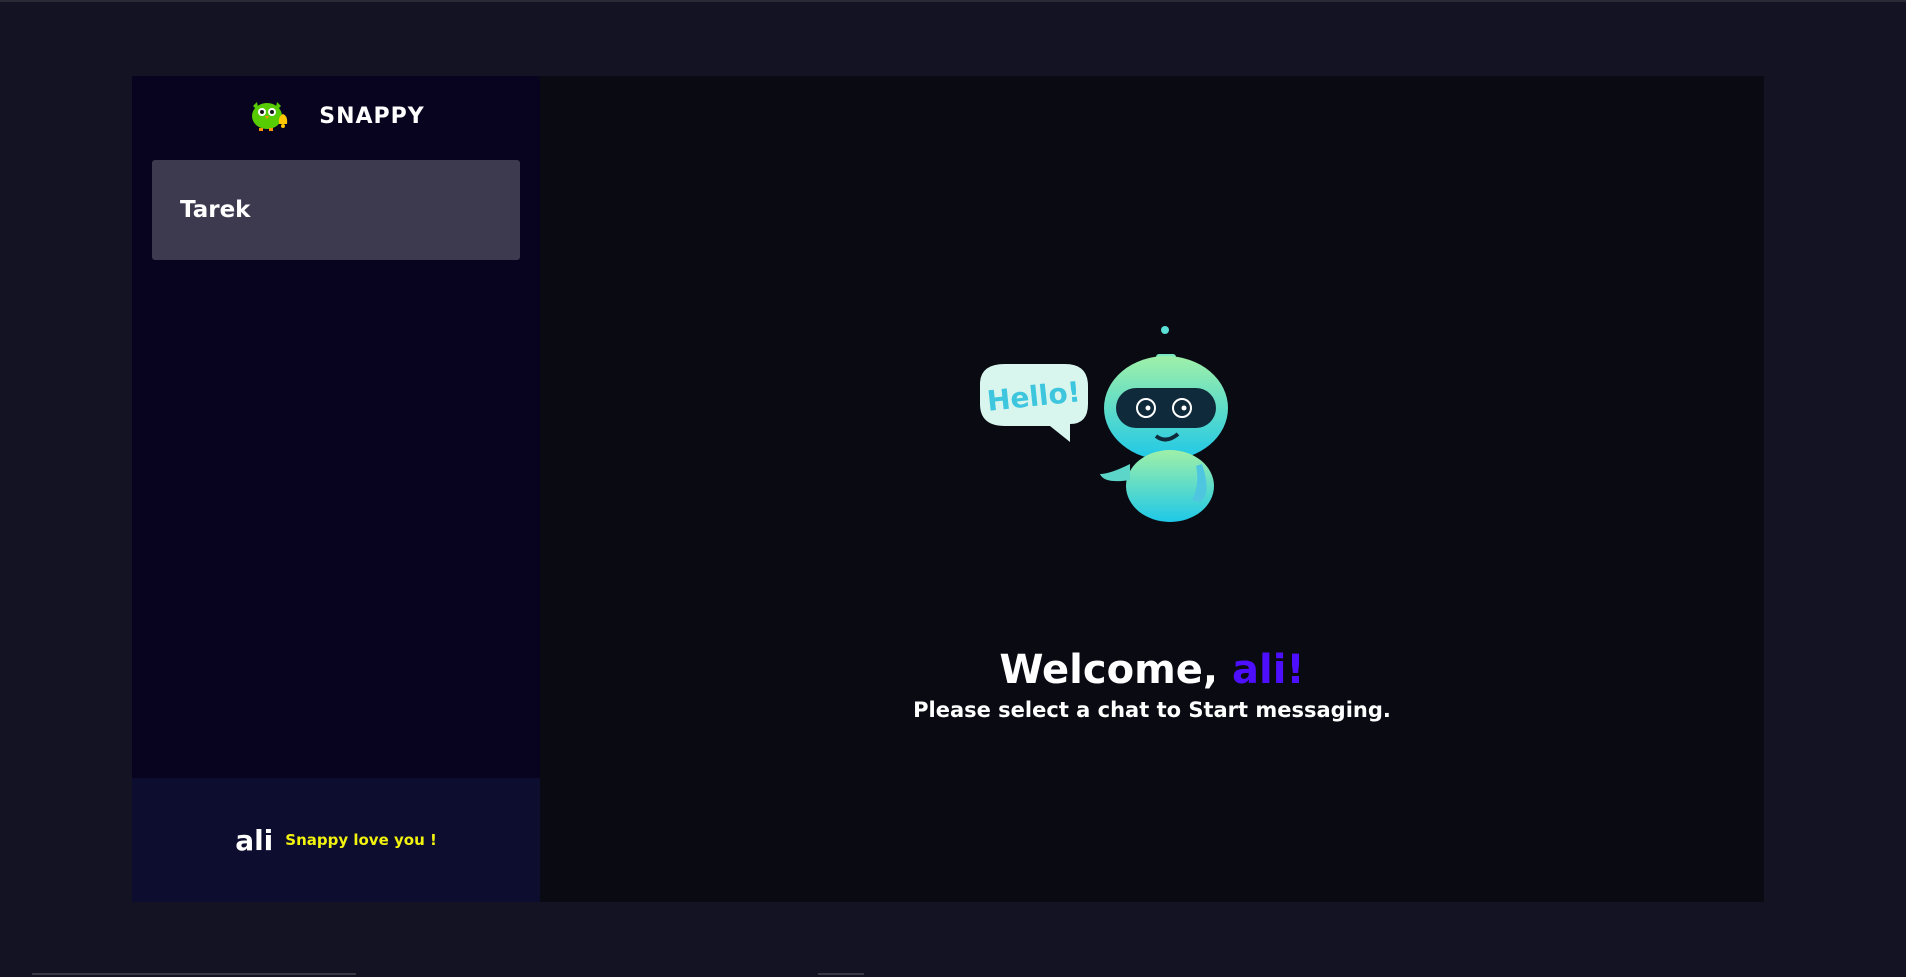  What do you see at coordinates (336, 467) in the screenshot?
I see `contact-list: Tarek` at bounding box center [336, 467].